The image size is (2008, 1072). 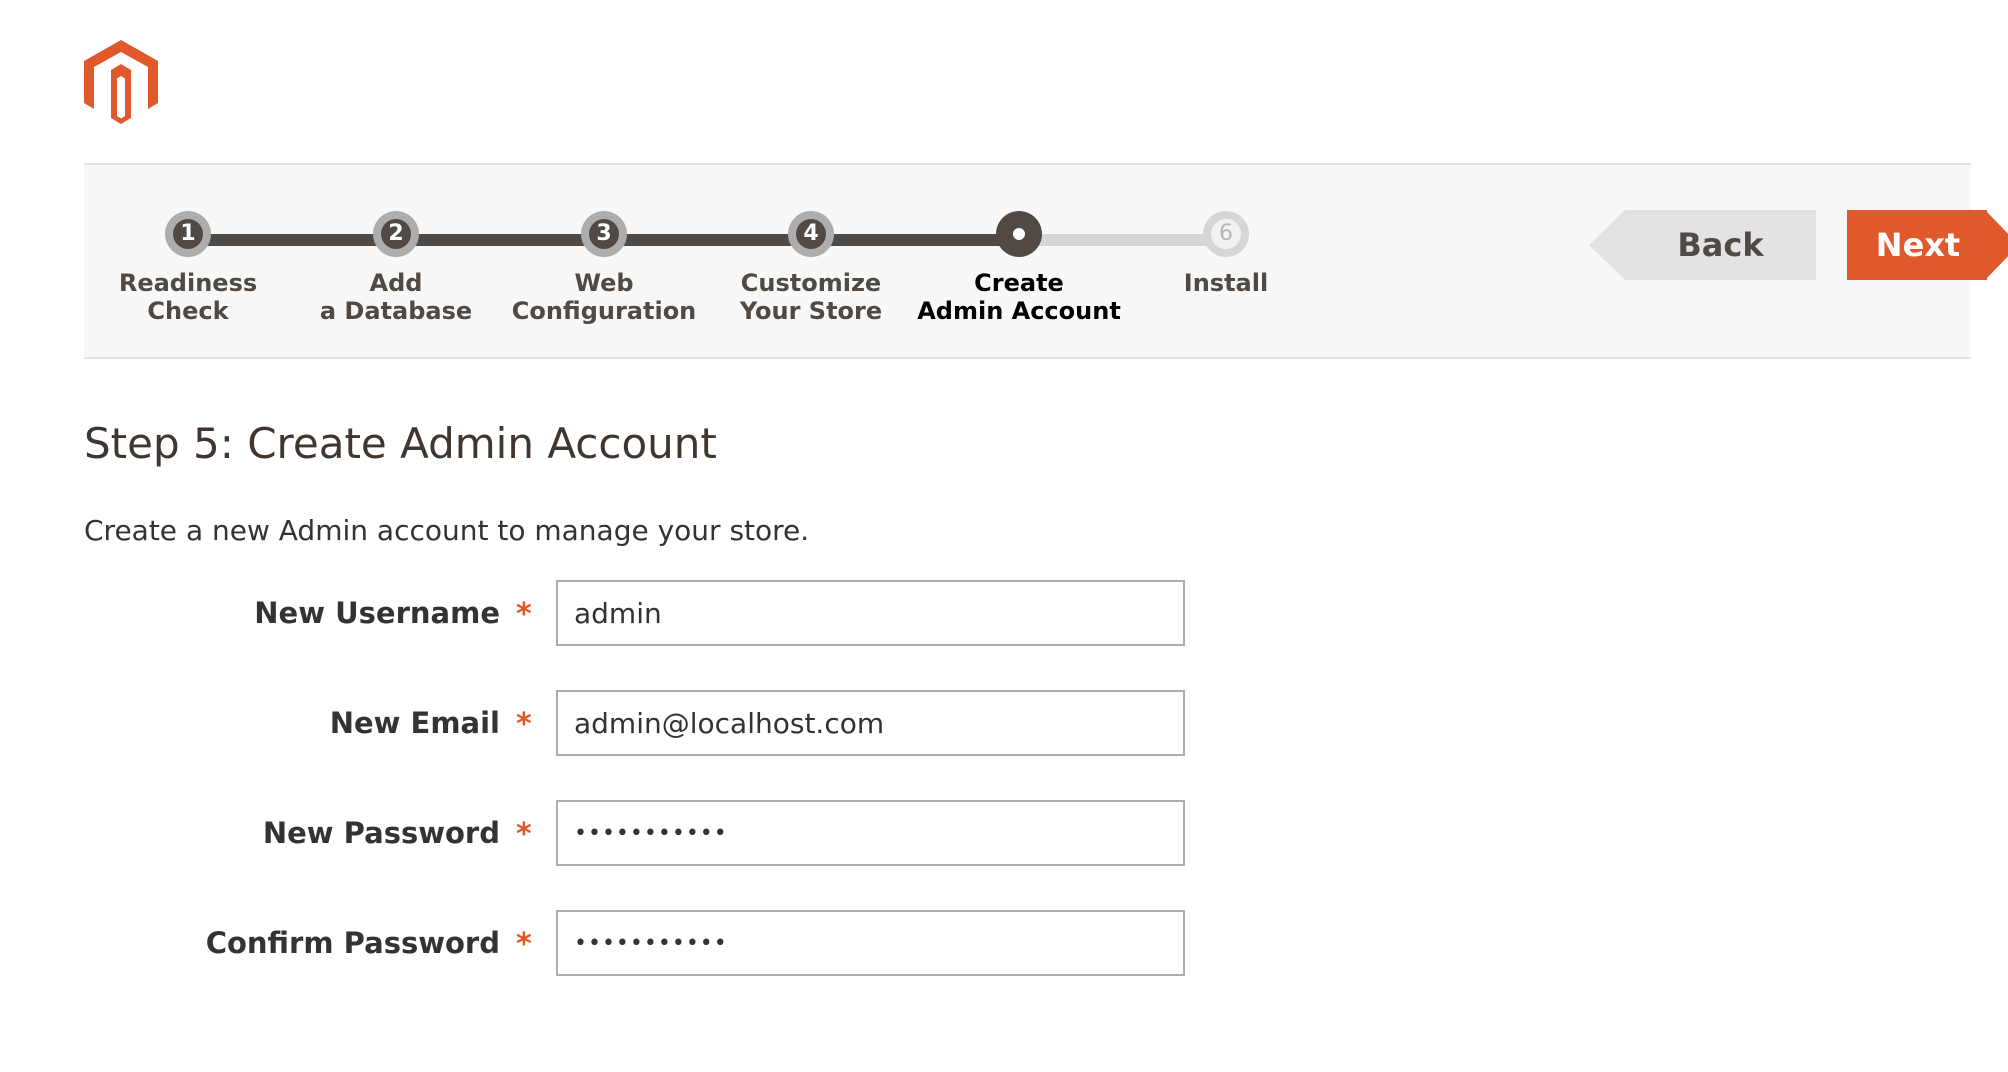 I want to click on next-button: Next, so click(x=1927, y=245).